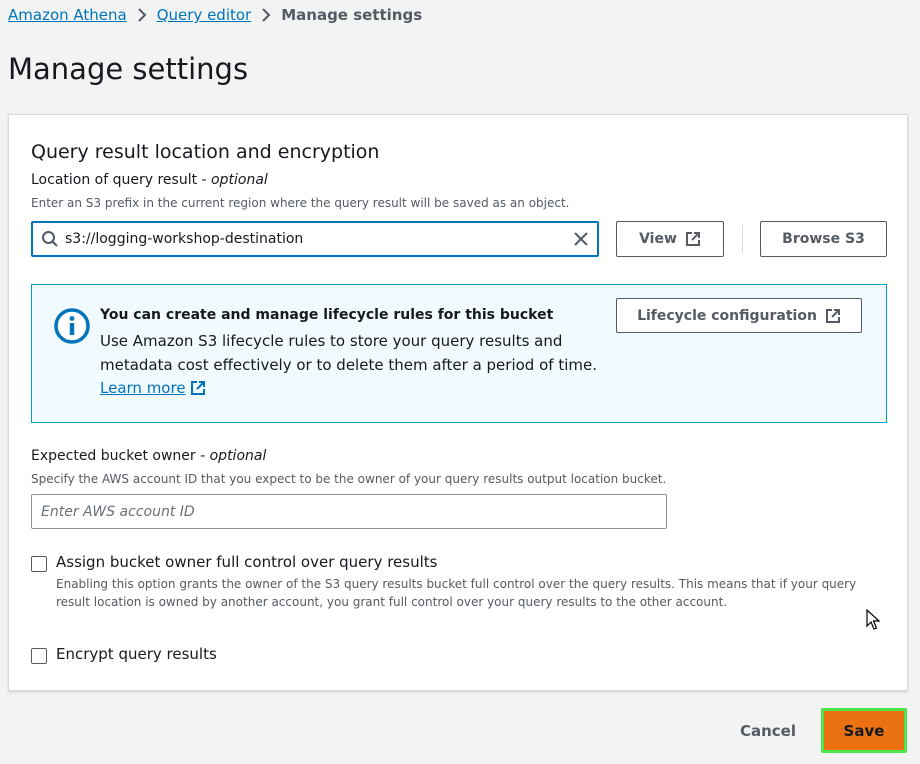 Image resolution: width=920 pixels, height=764 pixels. What do you see at coordinates (742, 239) in the screenshot?
I see `button-divider` at bounding box center [742, 239].